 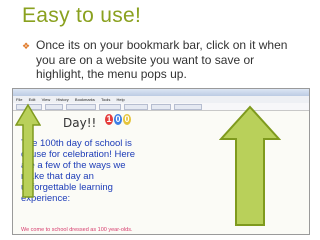 I want to click on page-heading: Day!!, so click(x=80, y=123).